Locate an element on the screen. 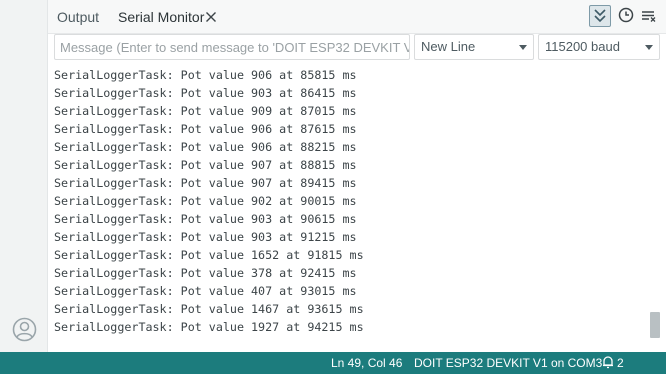  notifications-button is located at coordinates (608, 363).